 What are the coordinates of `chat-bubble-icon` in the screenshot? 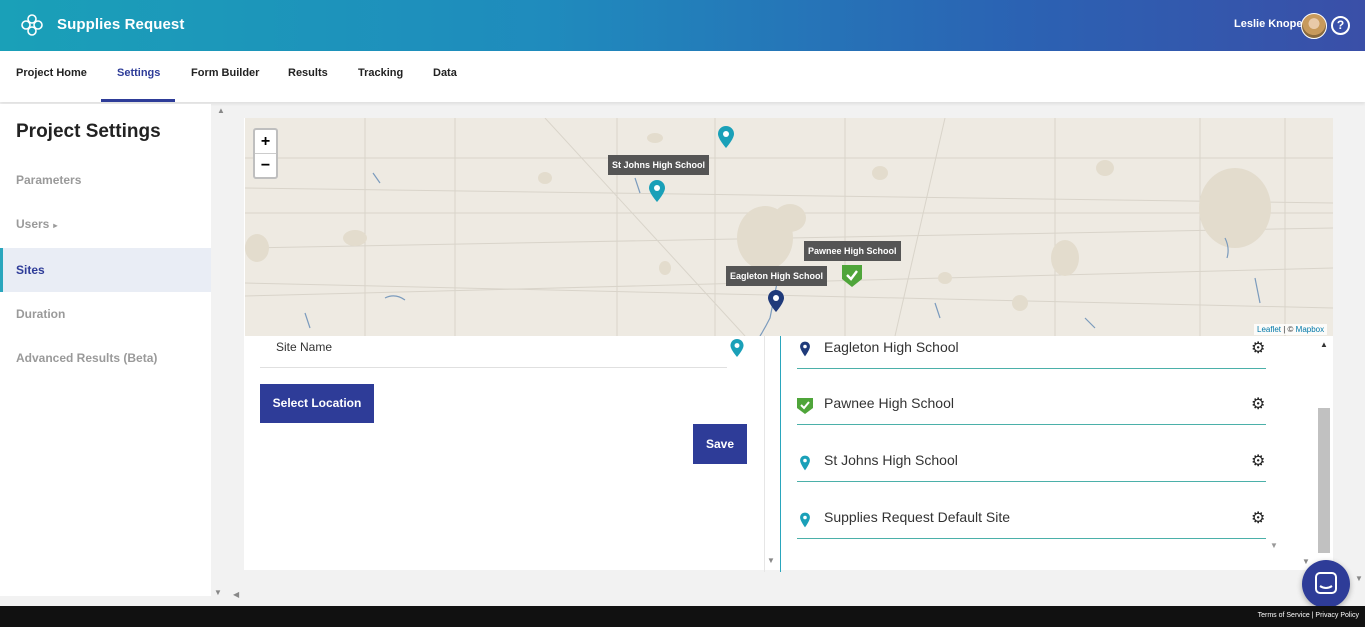 It's located at (1326, 583).